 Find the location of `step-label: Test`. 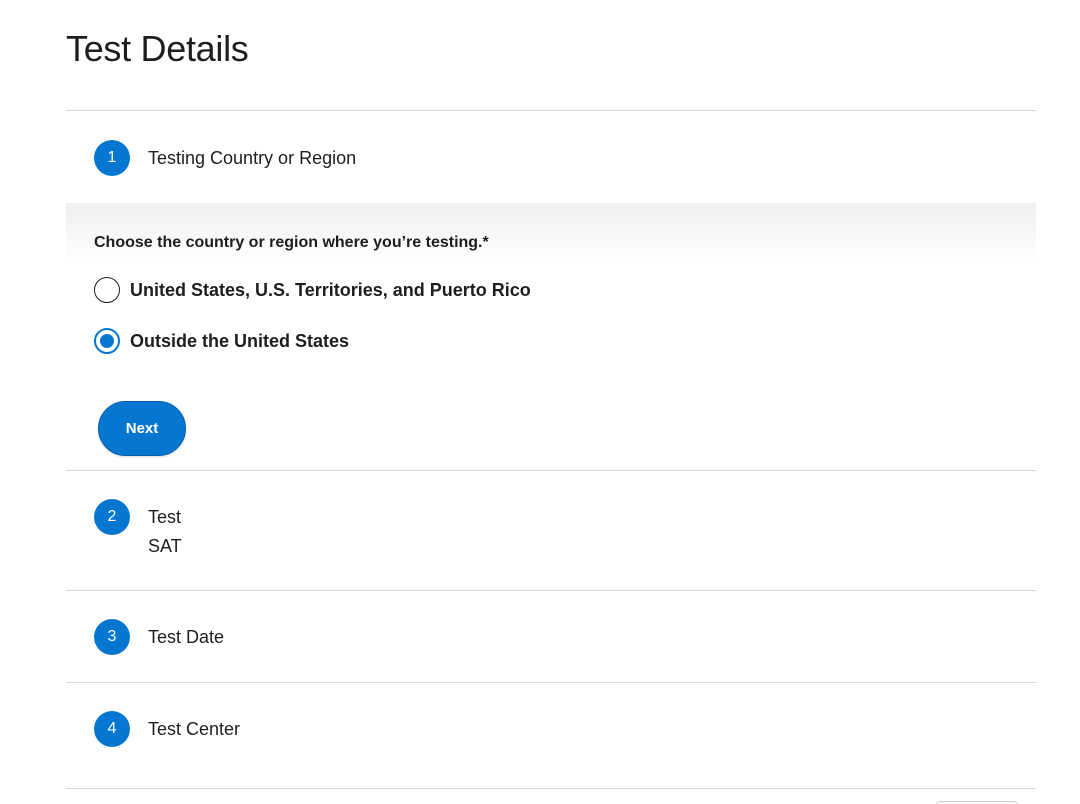

step-label: Test is located at coordinates (165, 517).